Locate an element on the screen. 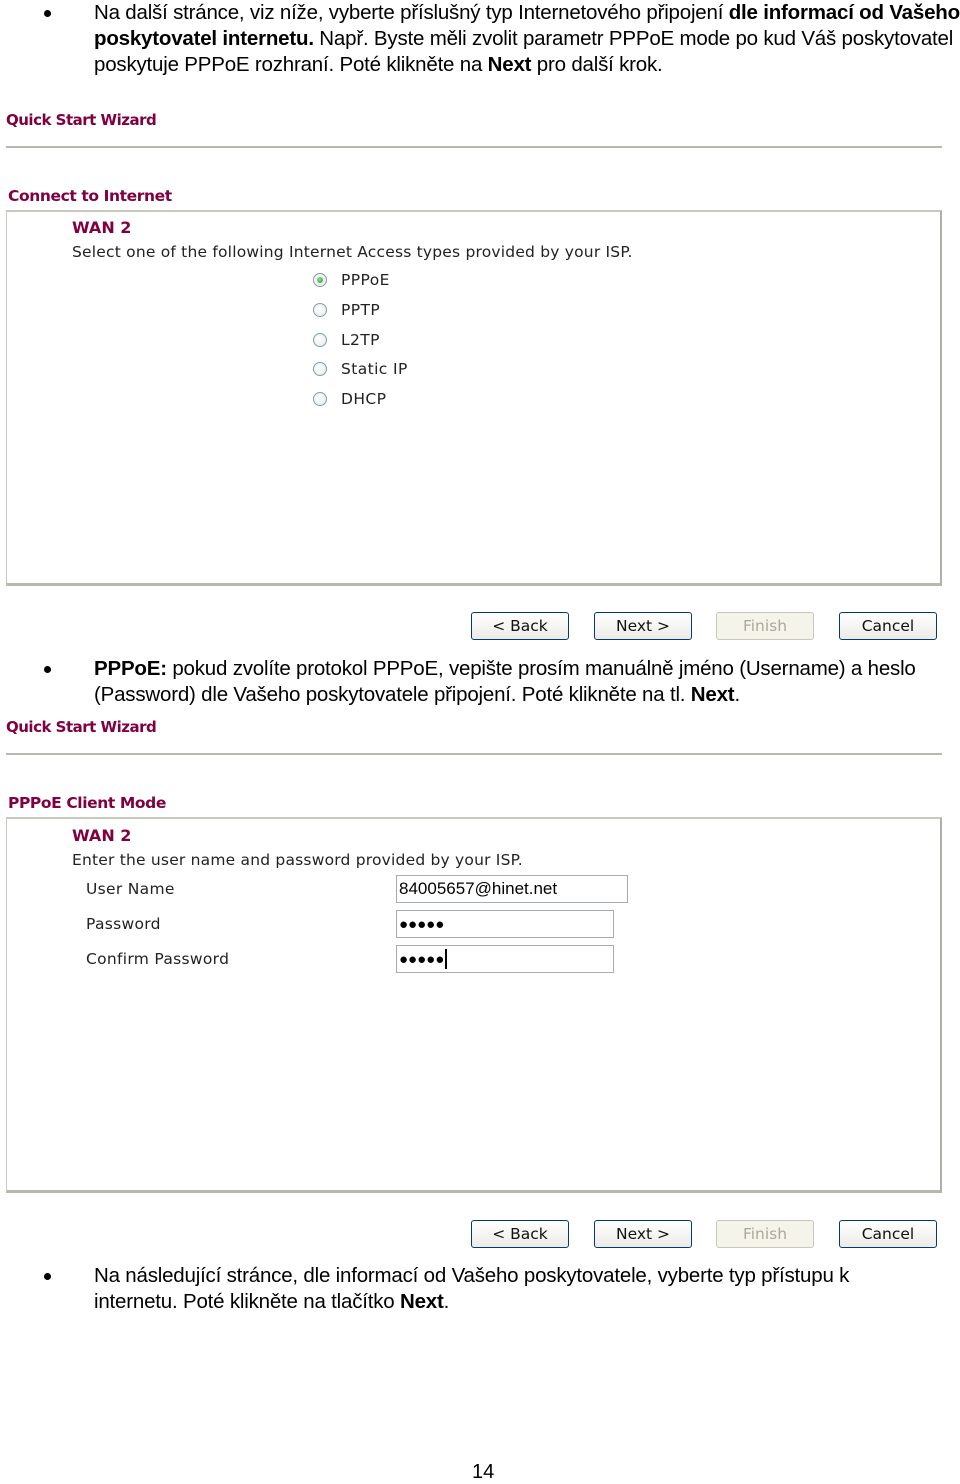 The height and width of the screenshot is (1484, 960). paragraph-text: pro další krok. is located at coordinates (597, 64).